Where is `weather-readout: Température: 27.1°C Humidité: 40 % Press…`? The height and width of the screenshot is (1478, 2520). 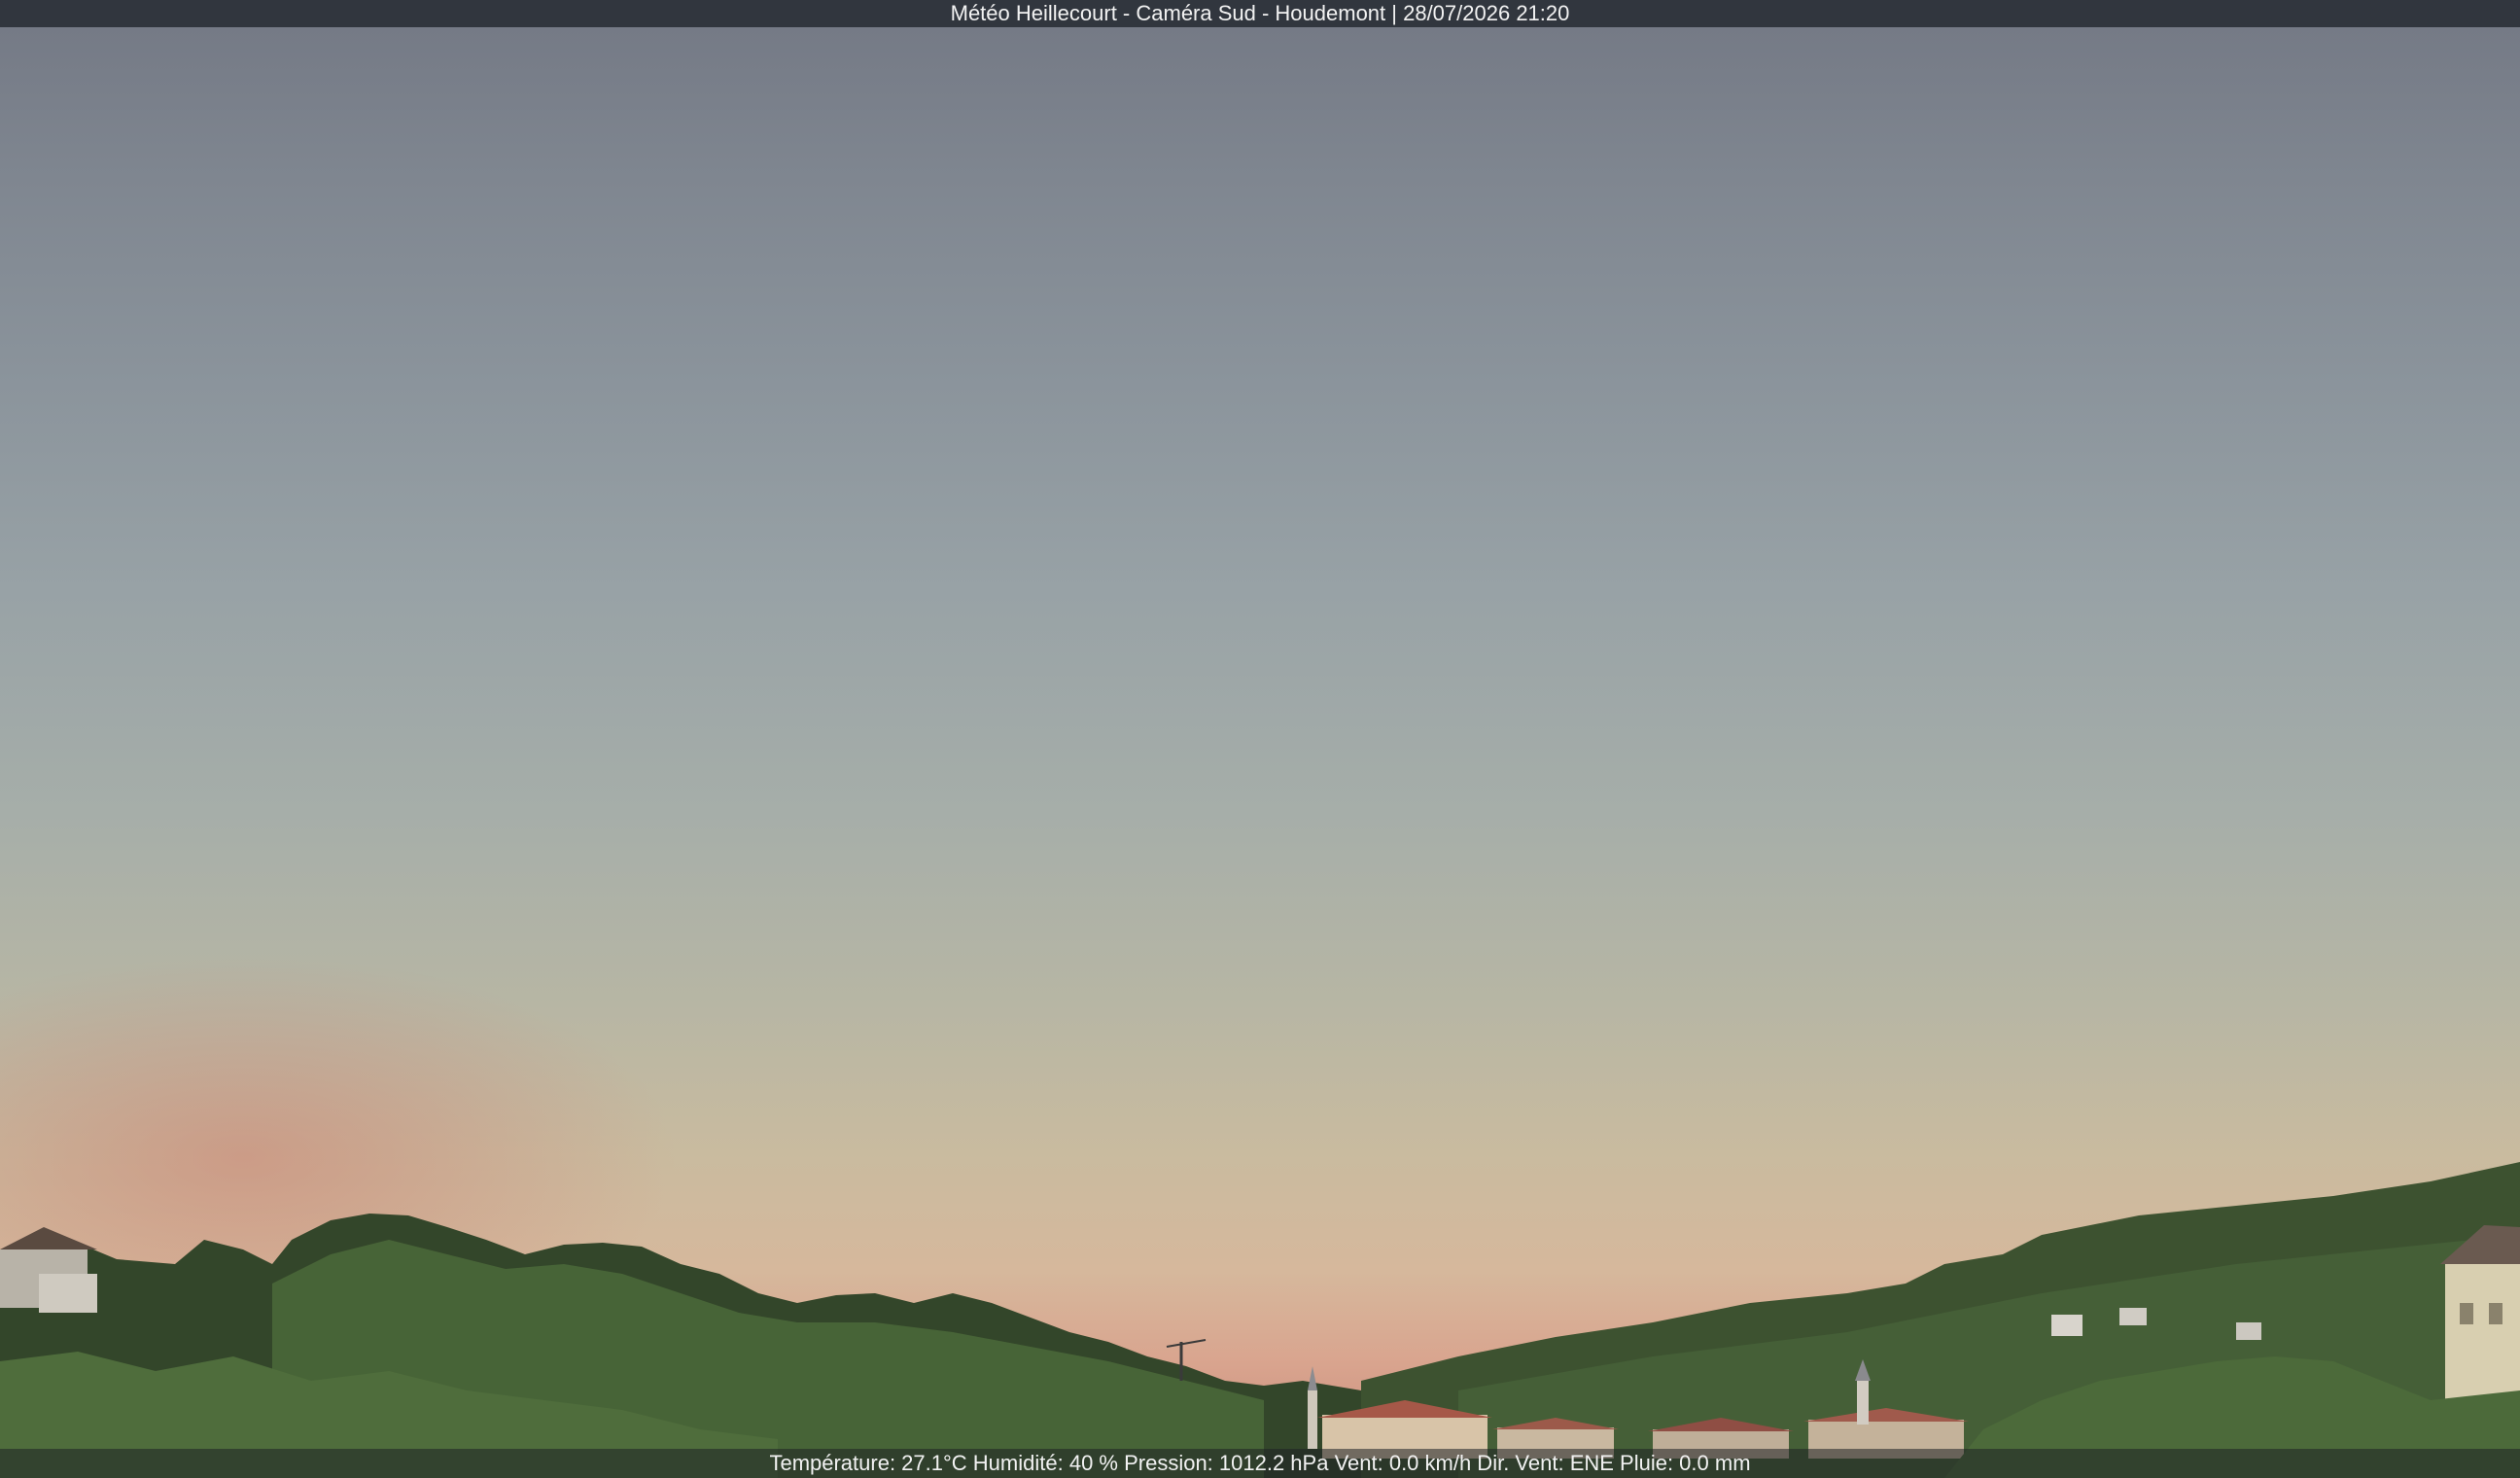 weather-readout: Température: 27.1°C Humidité: 40 % Press… is located at coordinates (1260, 1463).